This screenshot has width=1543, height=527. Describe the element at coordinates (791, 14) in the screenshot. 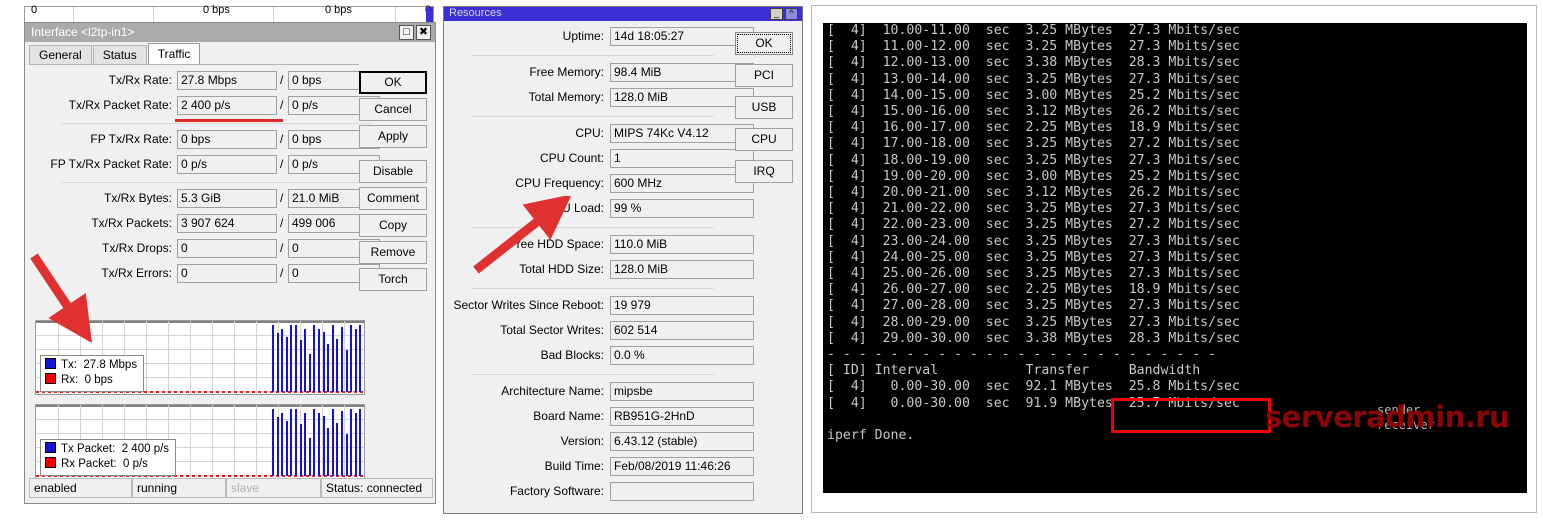

I see `close-icon: ^` at that location.